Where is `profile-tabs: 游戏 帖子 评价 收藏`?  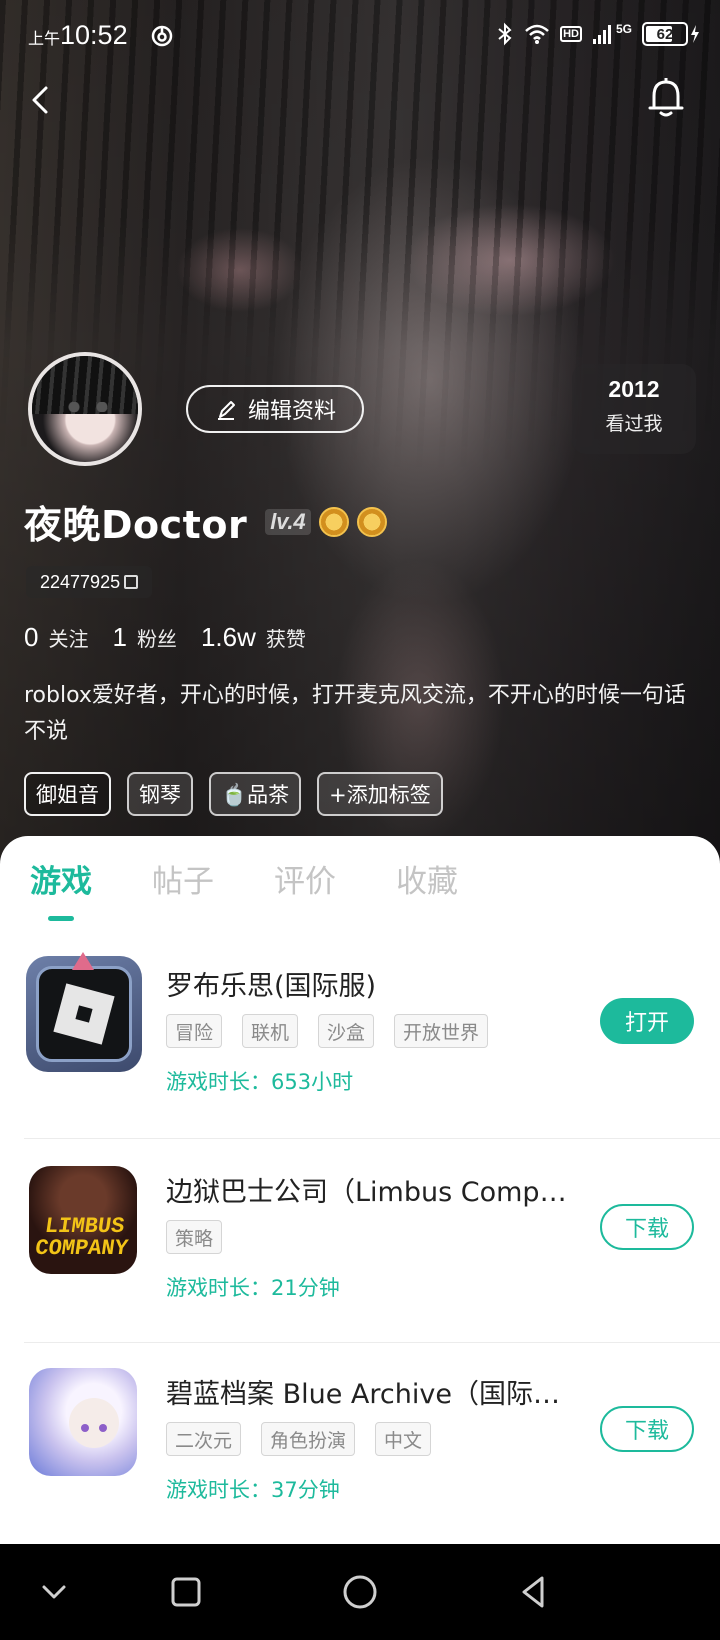 profile-tabs: 游戏 帖子 评价 收藏 is located at coordinates (360, 878).